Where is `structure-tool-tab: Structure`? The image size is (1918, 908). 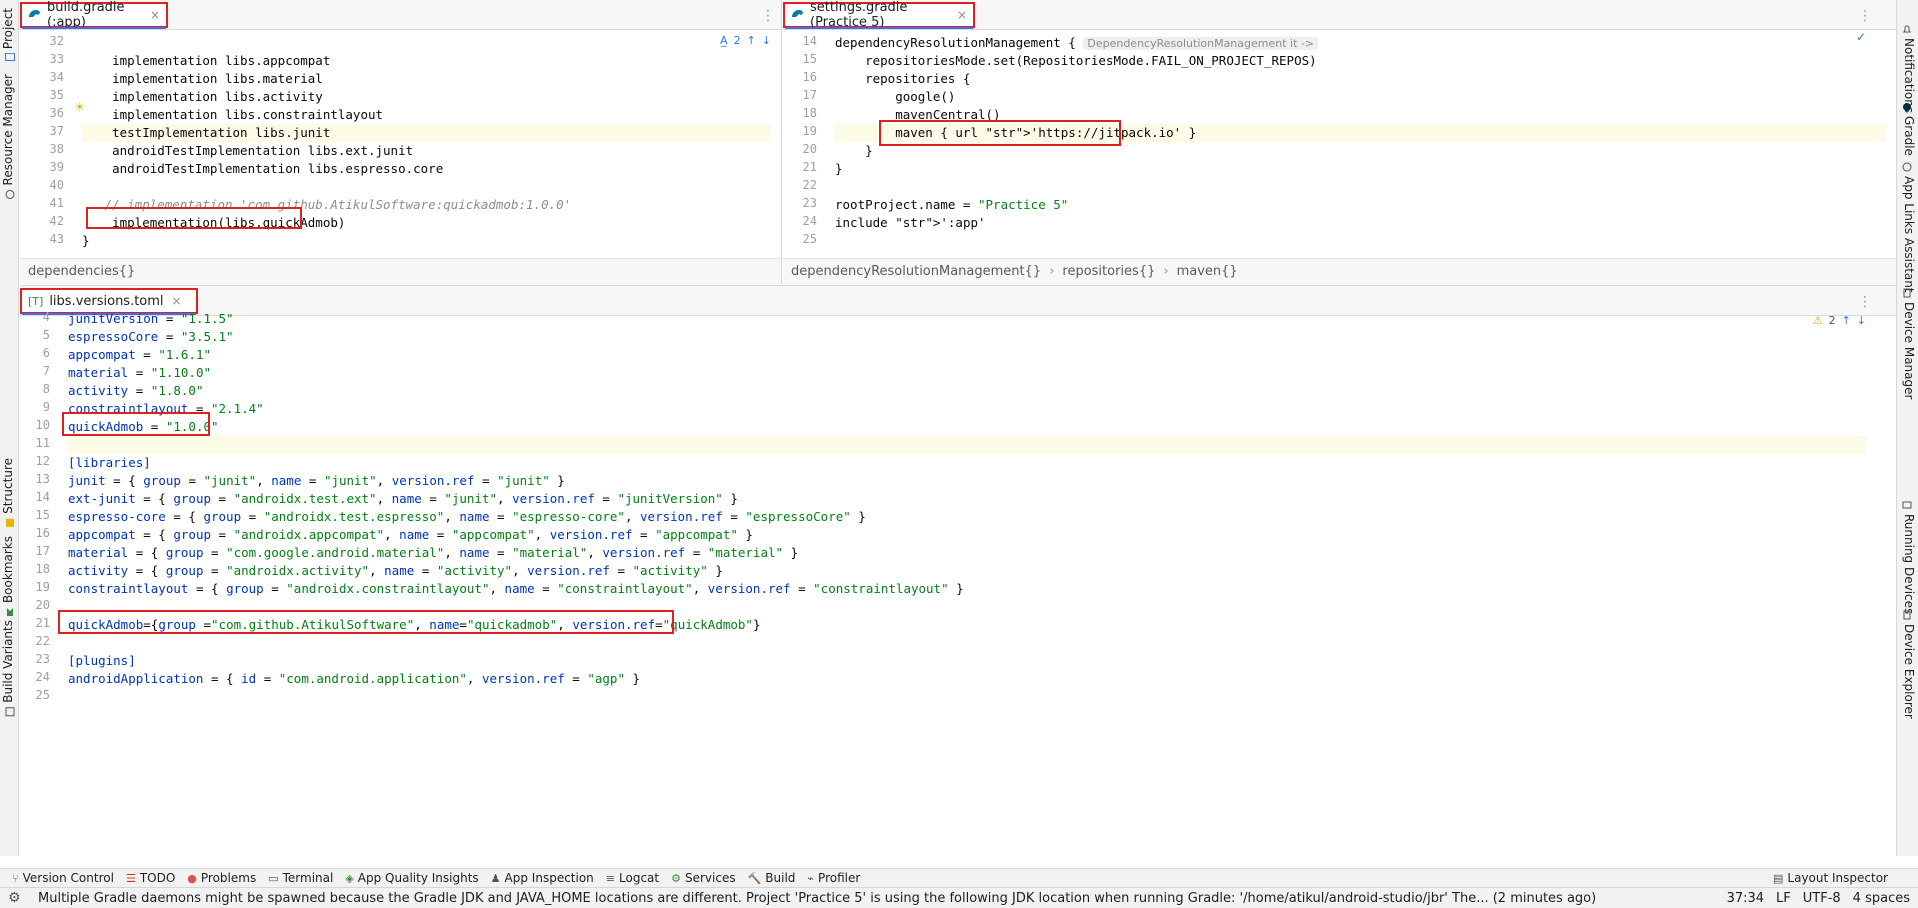
structure-tool-tab: Structure is located at coordinates (8, 493).